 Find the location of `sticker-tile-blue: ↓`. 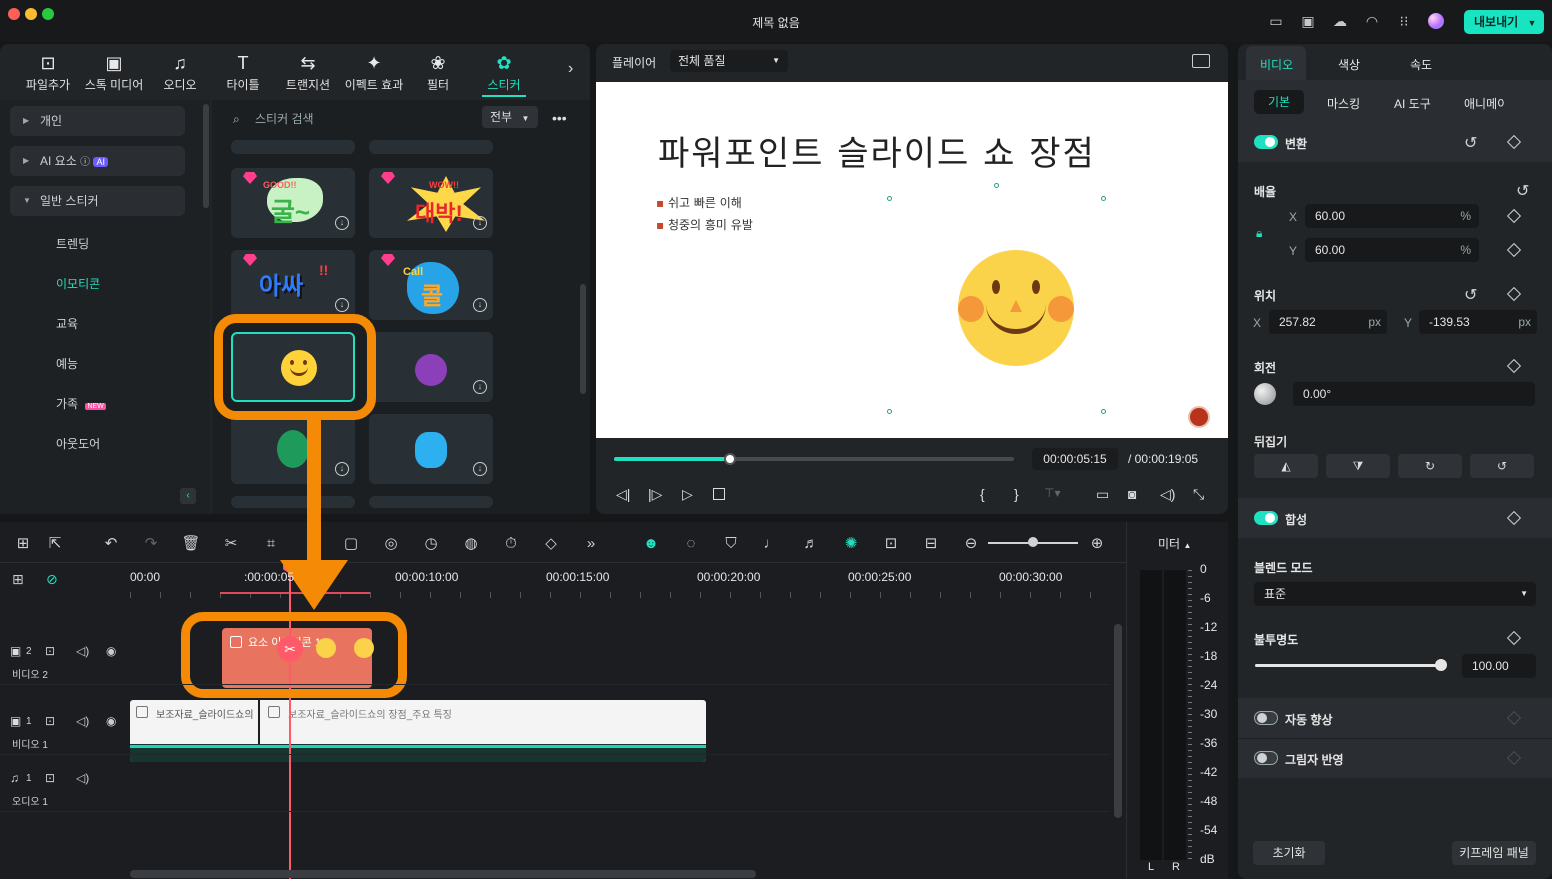

sticker-tile-blue: ↓ is located at coordinates (431, 449).